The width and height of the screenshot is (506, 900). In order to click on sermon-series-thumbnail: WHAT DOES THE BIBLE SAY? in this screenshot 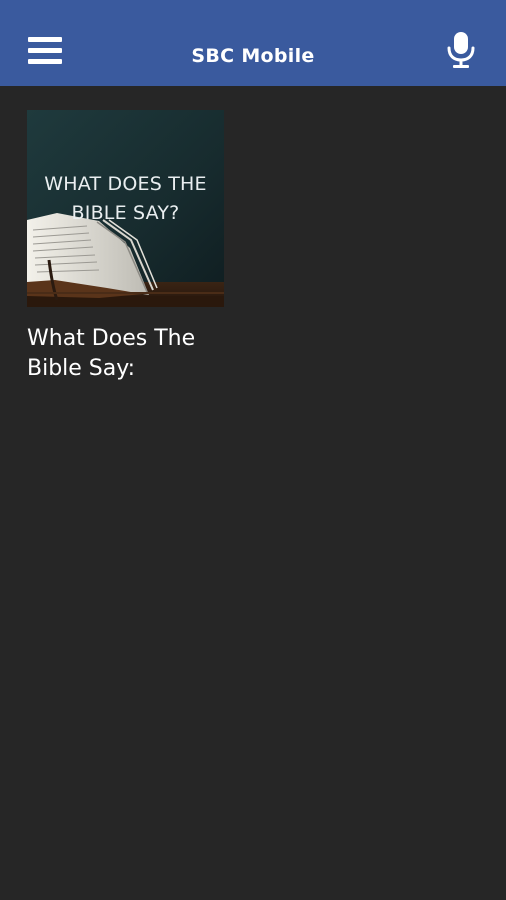, I will do `click(125, 208)`.